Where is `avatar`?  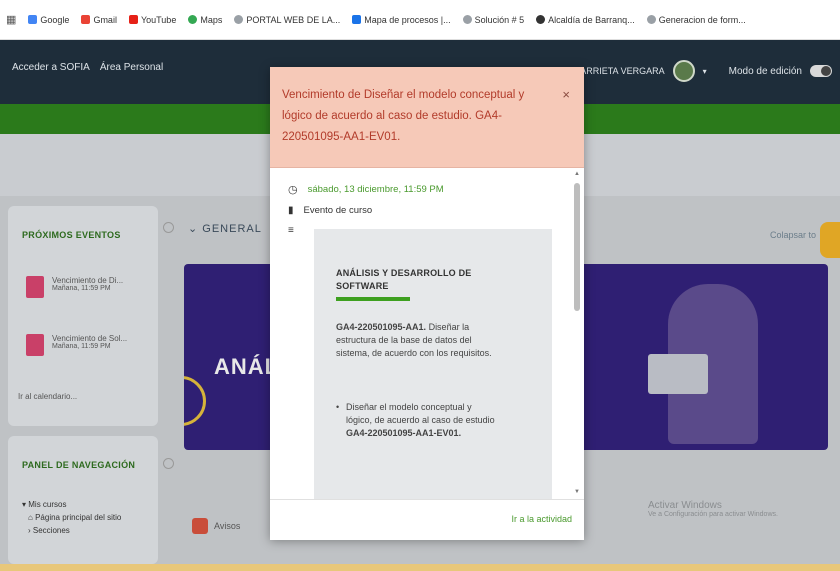 avatar is located at coordinates (683, 71).